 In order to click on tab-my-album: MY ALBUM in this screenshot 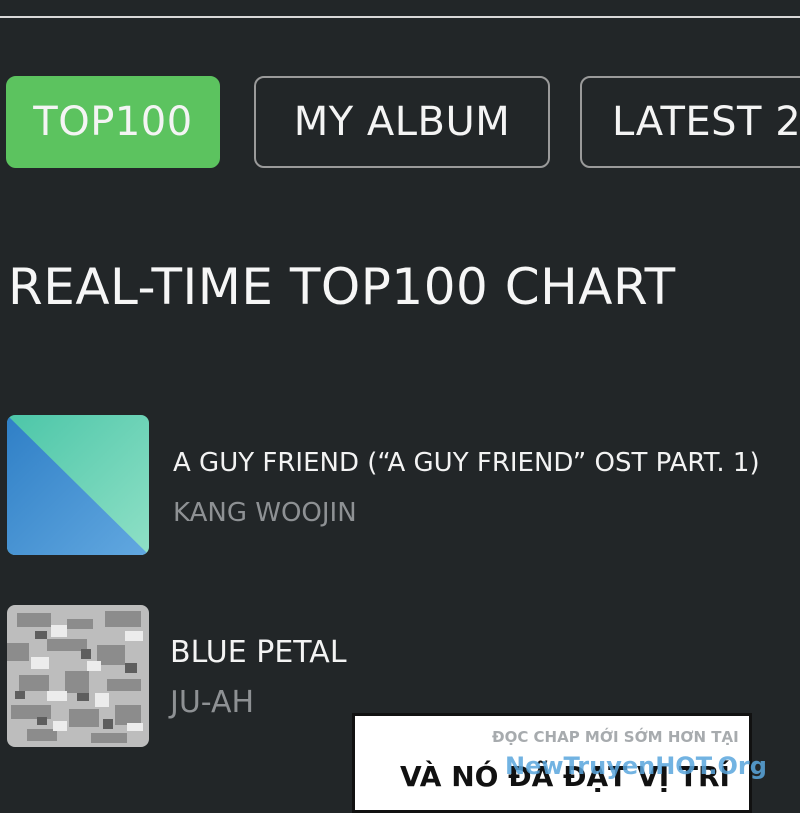, I will do `click(402, 122)`.